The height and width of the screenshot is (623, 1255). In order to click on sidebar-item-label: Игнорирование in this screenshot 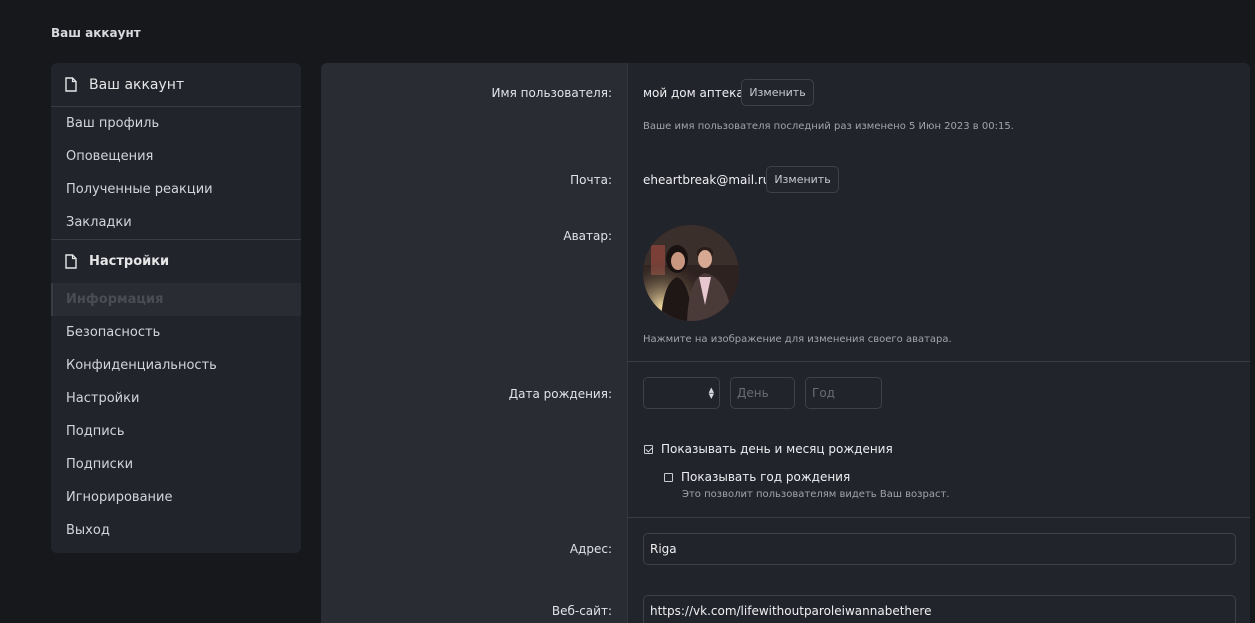, I will do `click(119, 497)`.